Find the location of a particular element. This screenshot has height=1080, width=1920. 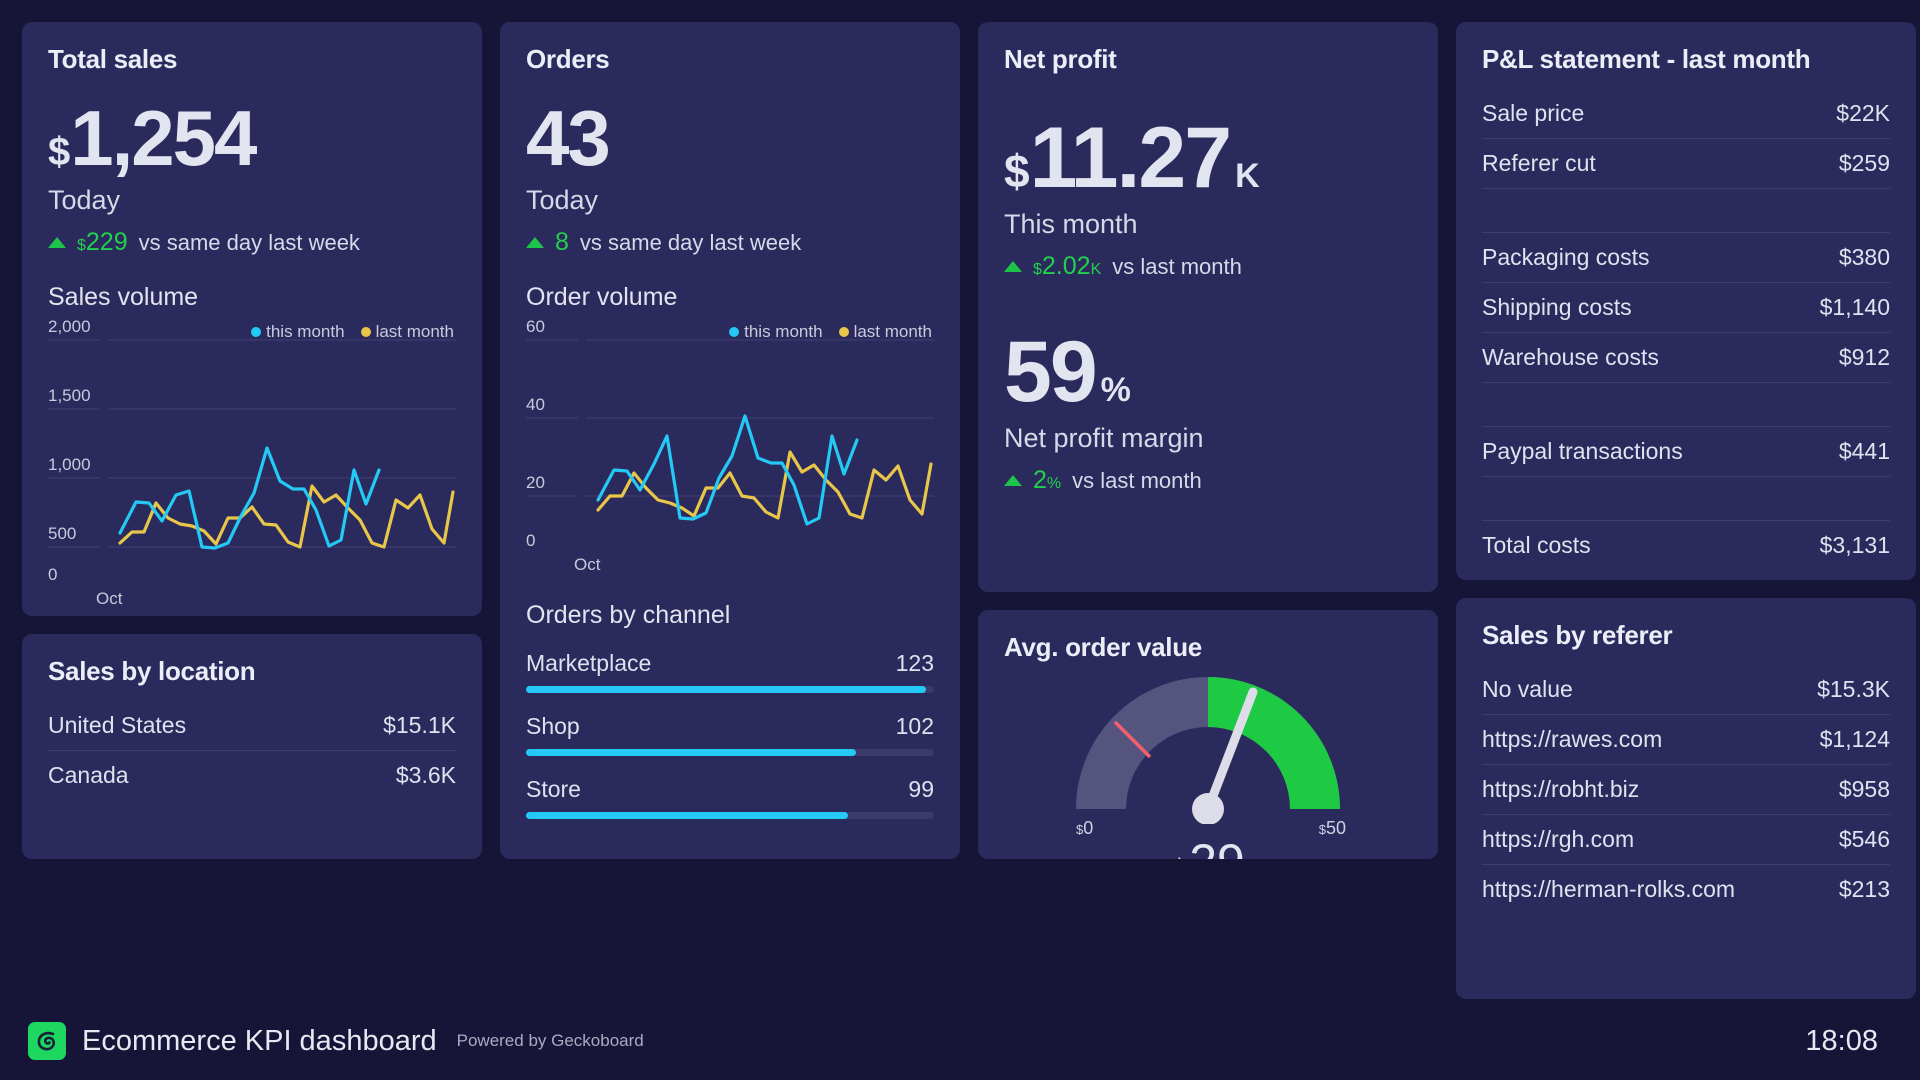

gauge-min-label: $0 is located at coordinates (1084, 828).